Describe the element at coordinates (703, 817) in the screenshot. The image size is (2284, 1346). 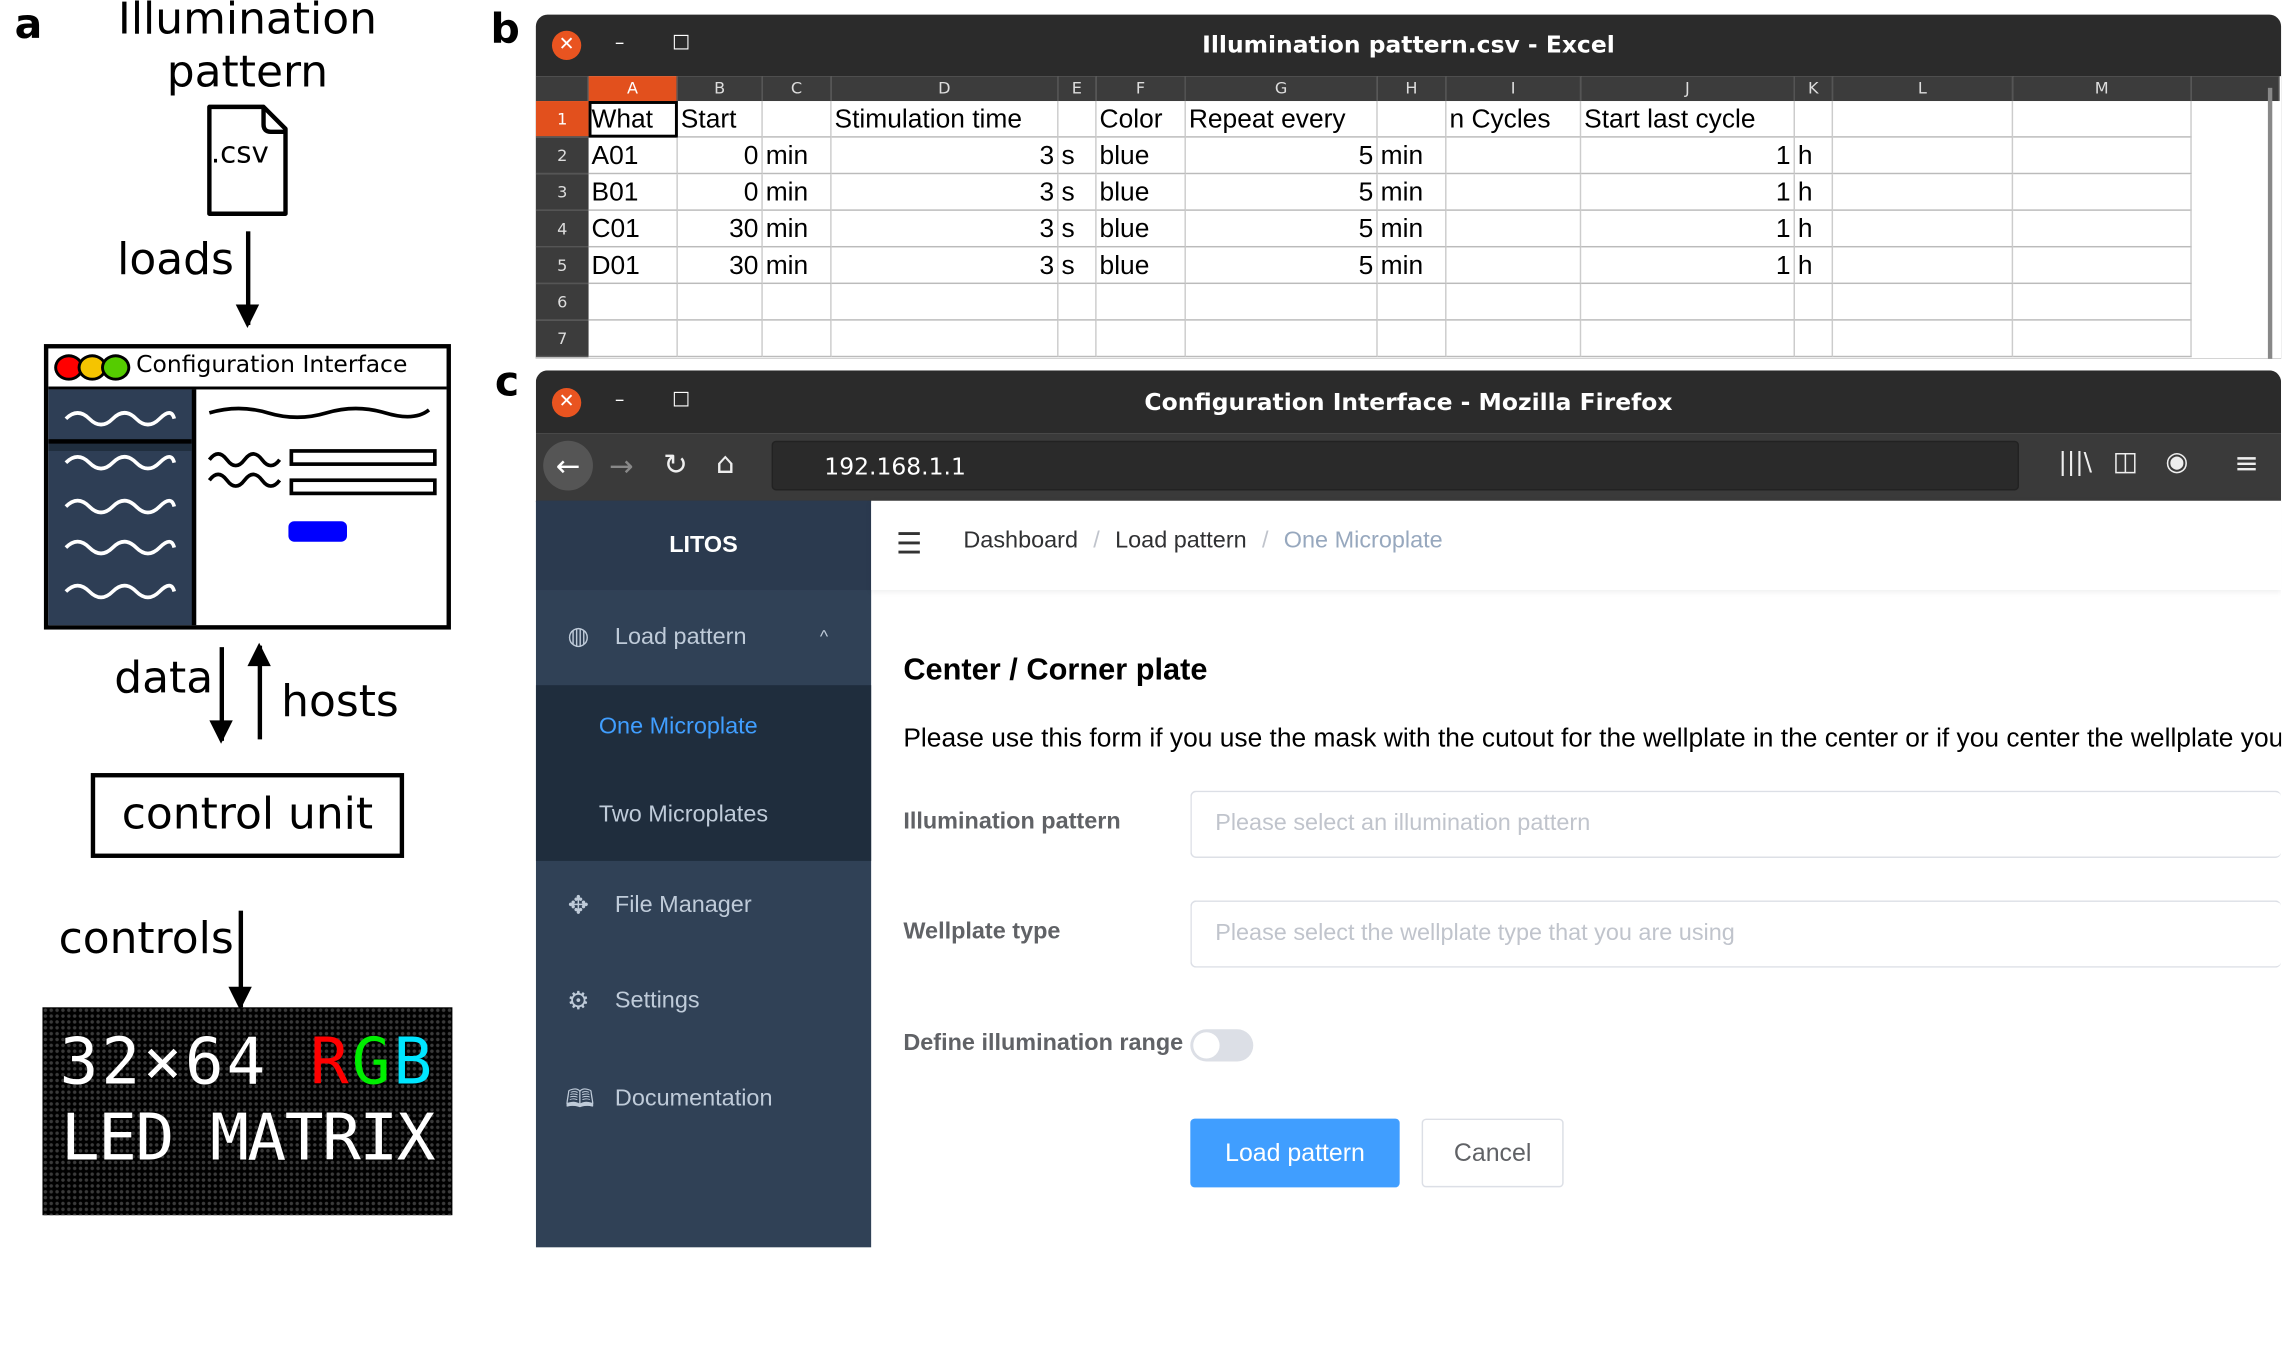
I see `sidebar-item-two-microplates: Two Microplates` at that location.